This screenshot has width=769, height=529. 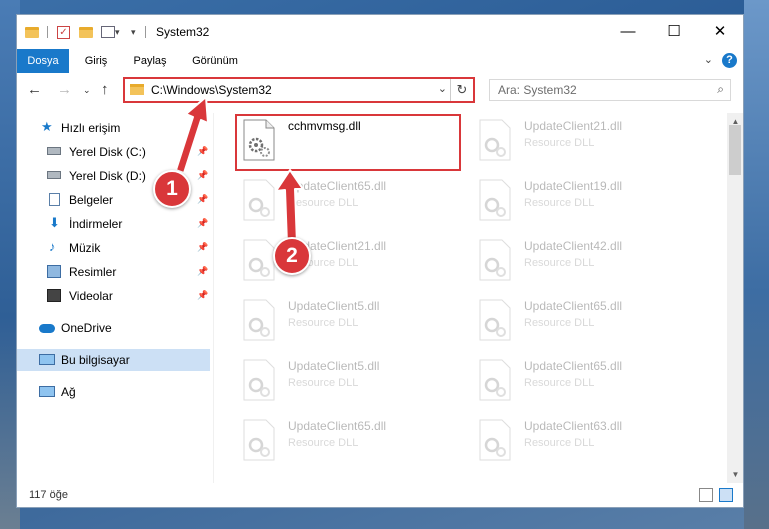 What do you see at coordinates (706, 495) in the screenshot?
I see `details-view-icon` at bounding box center [706, 495].